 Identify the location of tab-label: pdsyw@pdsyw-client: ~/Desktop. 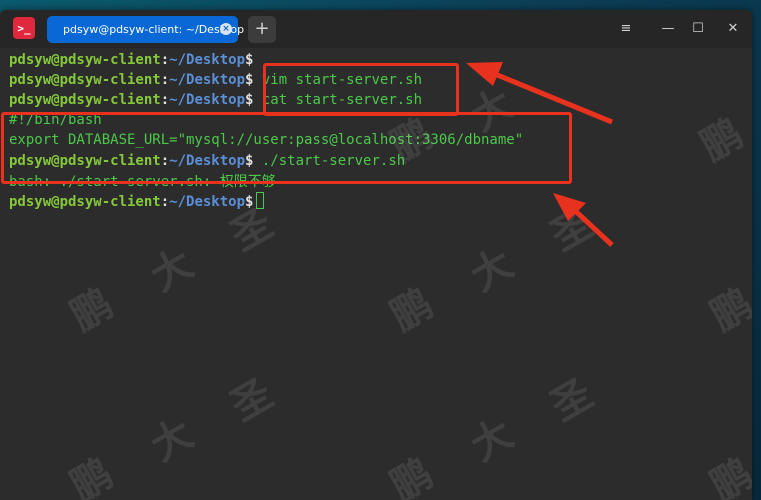
(154, 29).